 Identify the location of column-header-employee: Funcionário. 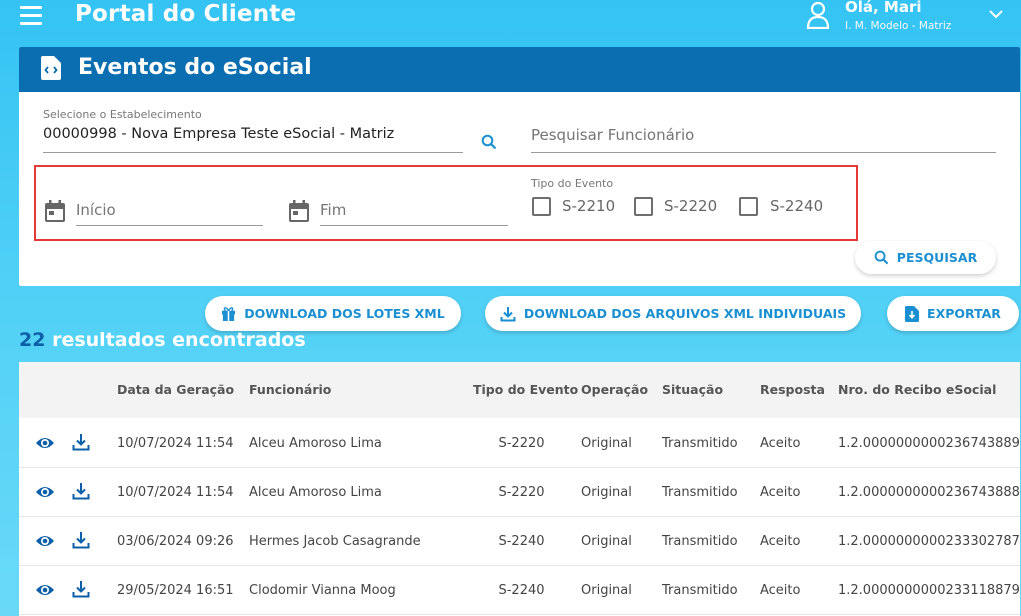
(290, 389).